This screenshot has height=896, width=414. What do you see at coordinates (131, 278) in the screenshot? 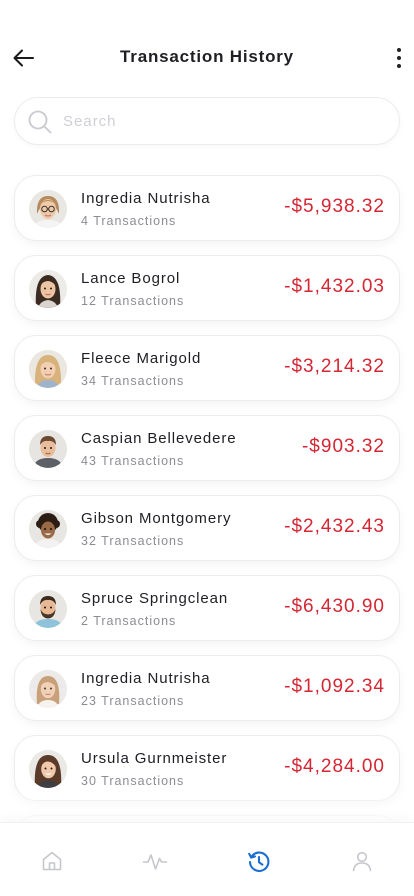
I see `contact-name: Lance Bogrol` at bounding box center [131, 278].